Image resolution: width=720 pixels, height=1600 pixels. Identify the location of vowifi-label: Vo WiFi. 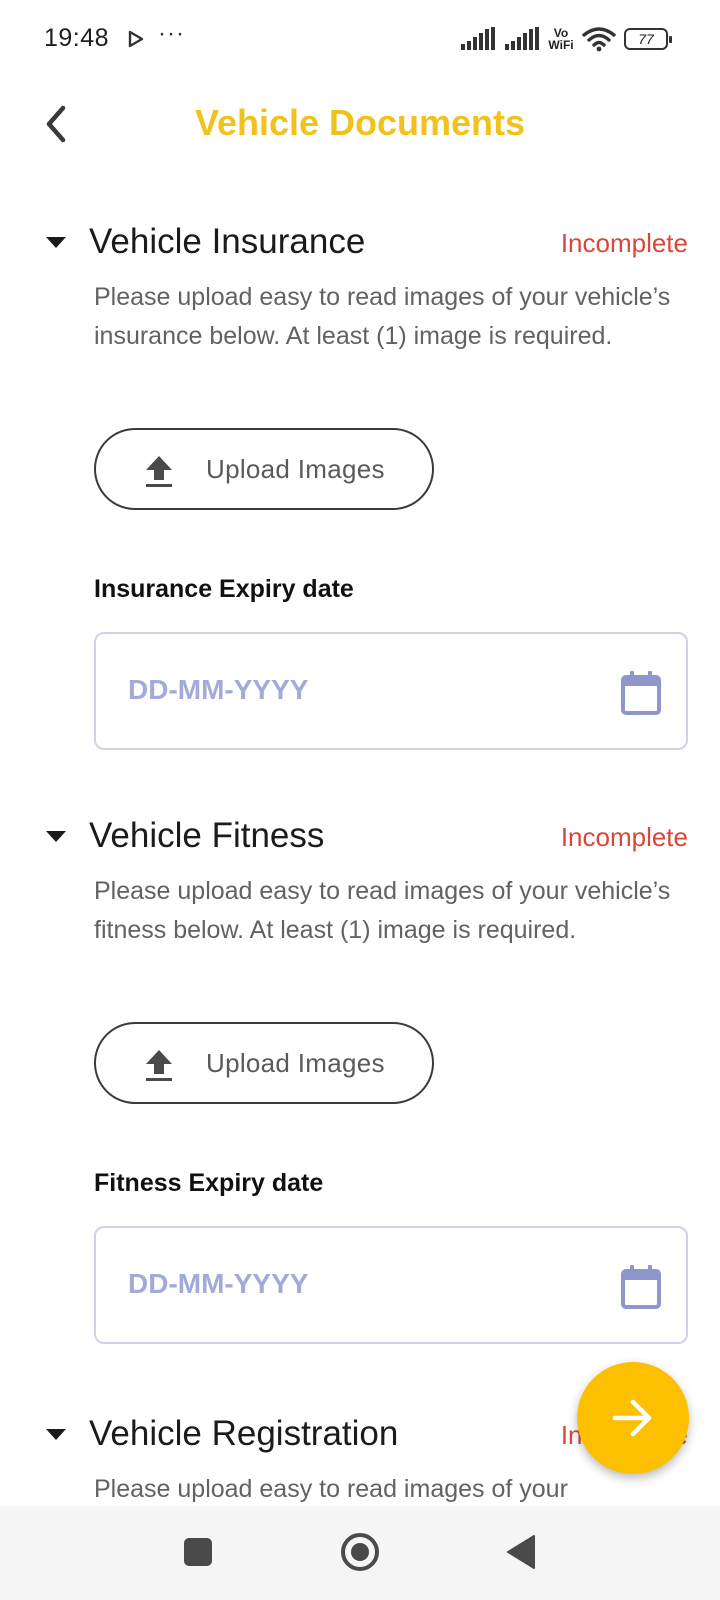
(561, 39).